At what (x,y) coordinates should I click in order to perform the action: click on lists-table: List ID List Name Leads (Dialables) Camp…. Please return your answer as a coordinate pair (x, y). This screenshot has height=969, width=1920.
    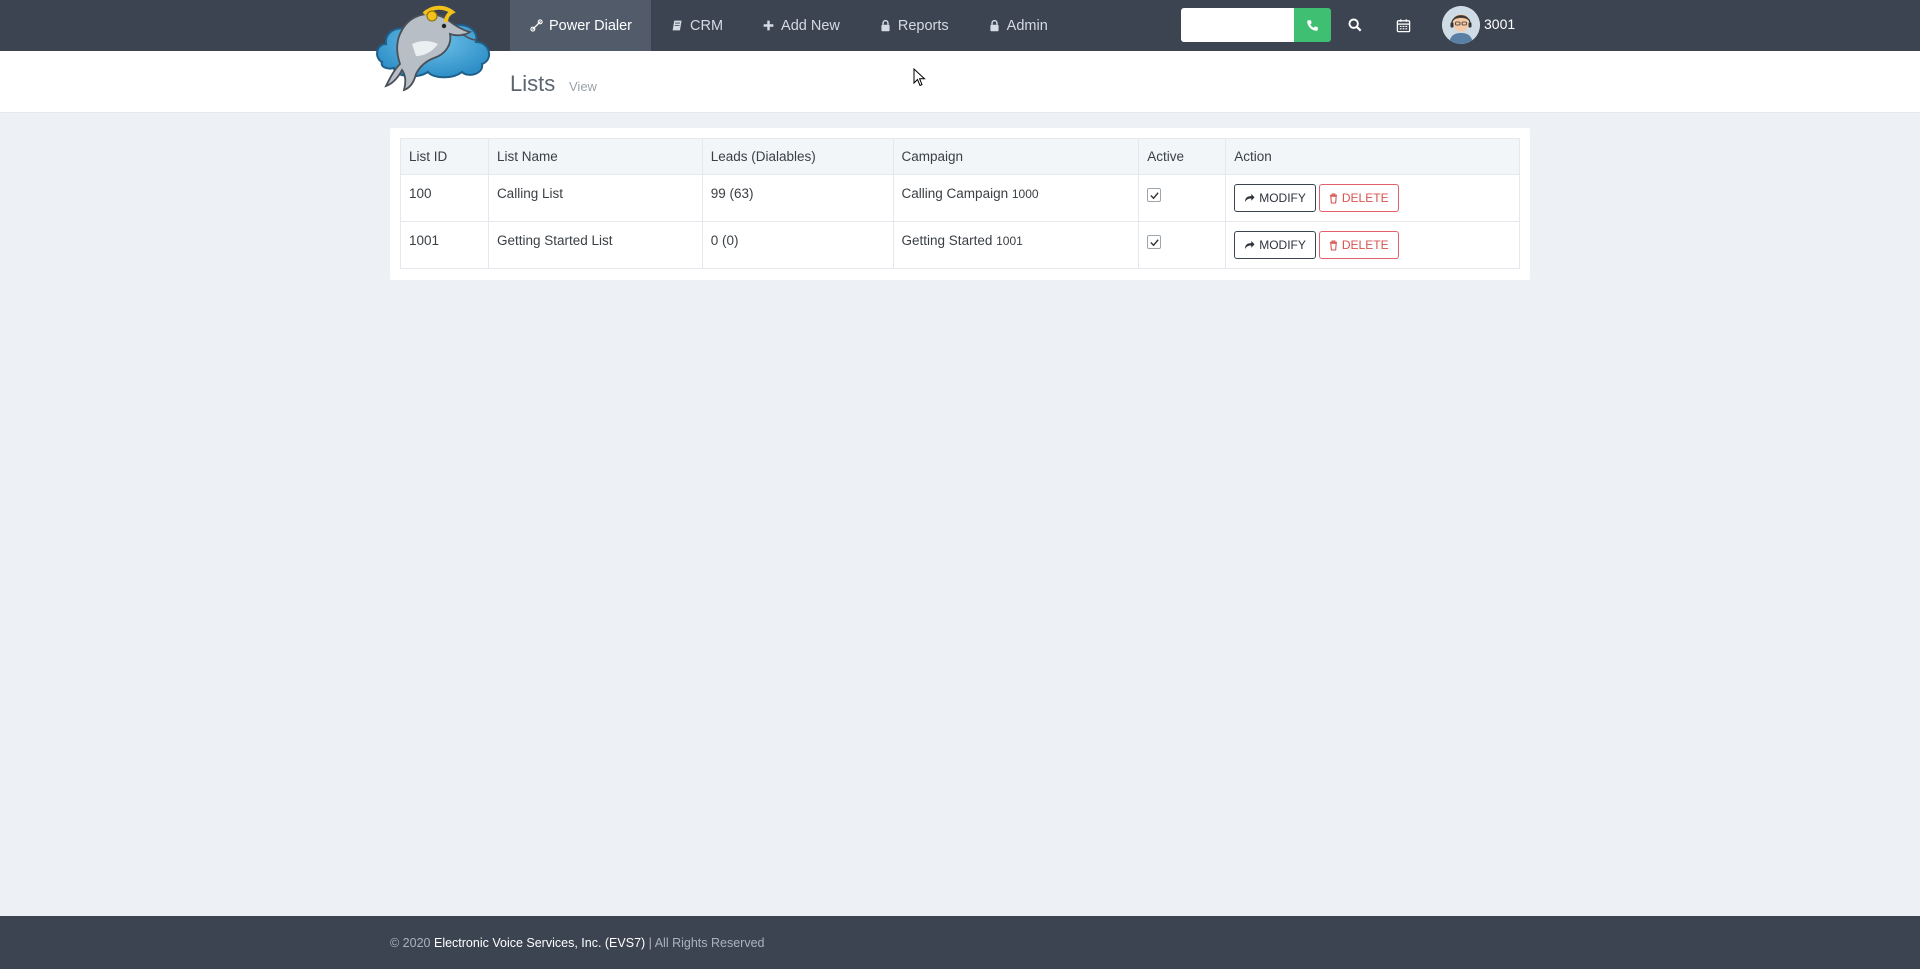
    Looking at the image, I should click on (960, 203).